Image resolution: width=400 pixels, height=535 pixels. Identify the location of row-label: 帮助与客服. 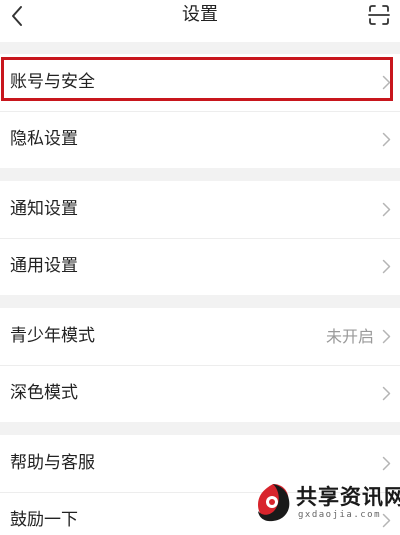
(52, 463).